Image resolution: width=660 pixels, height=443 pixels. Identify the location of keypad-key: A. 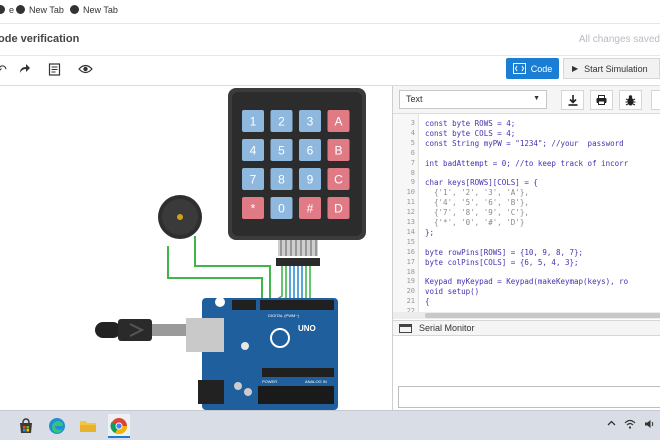
(338, 121).